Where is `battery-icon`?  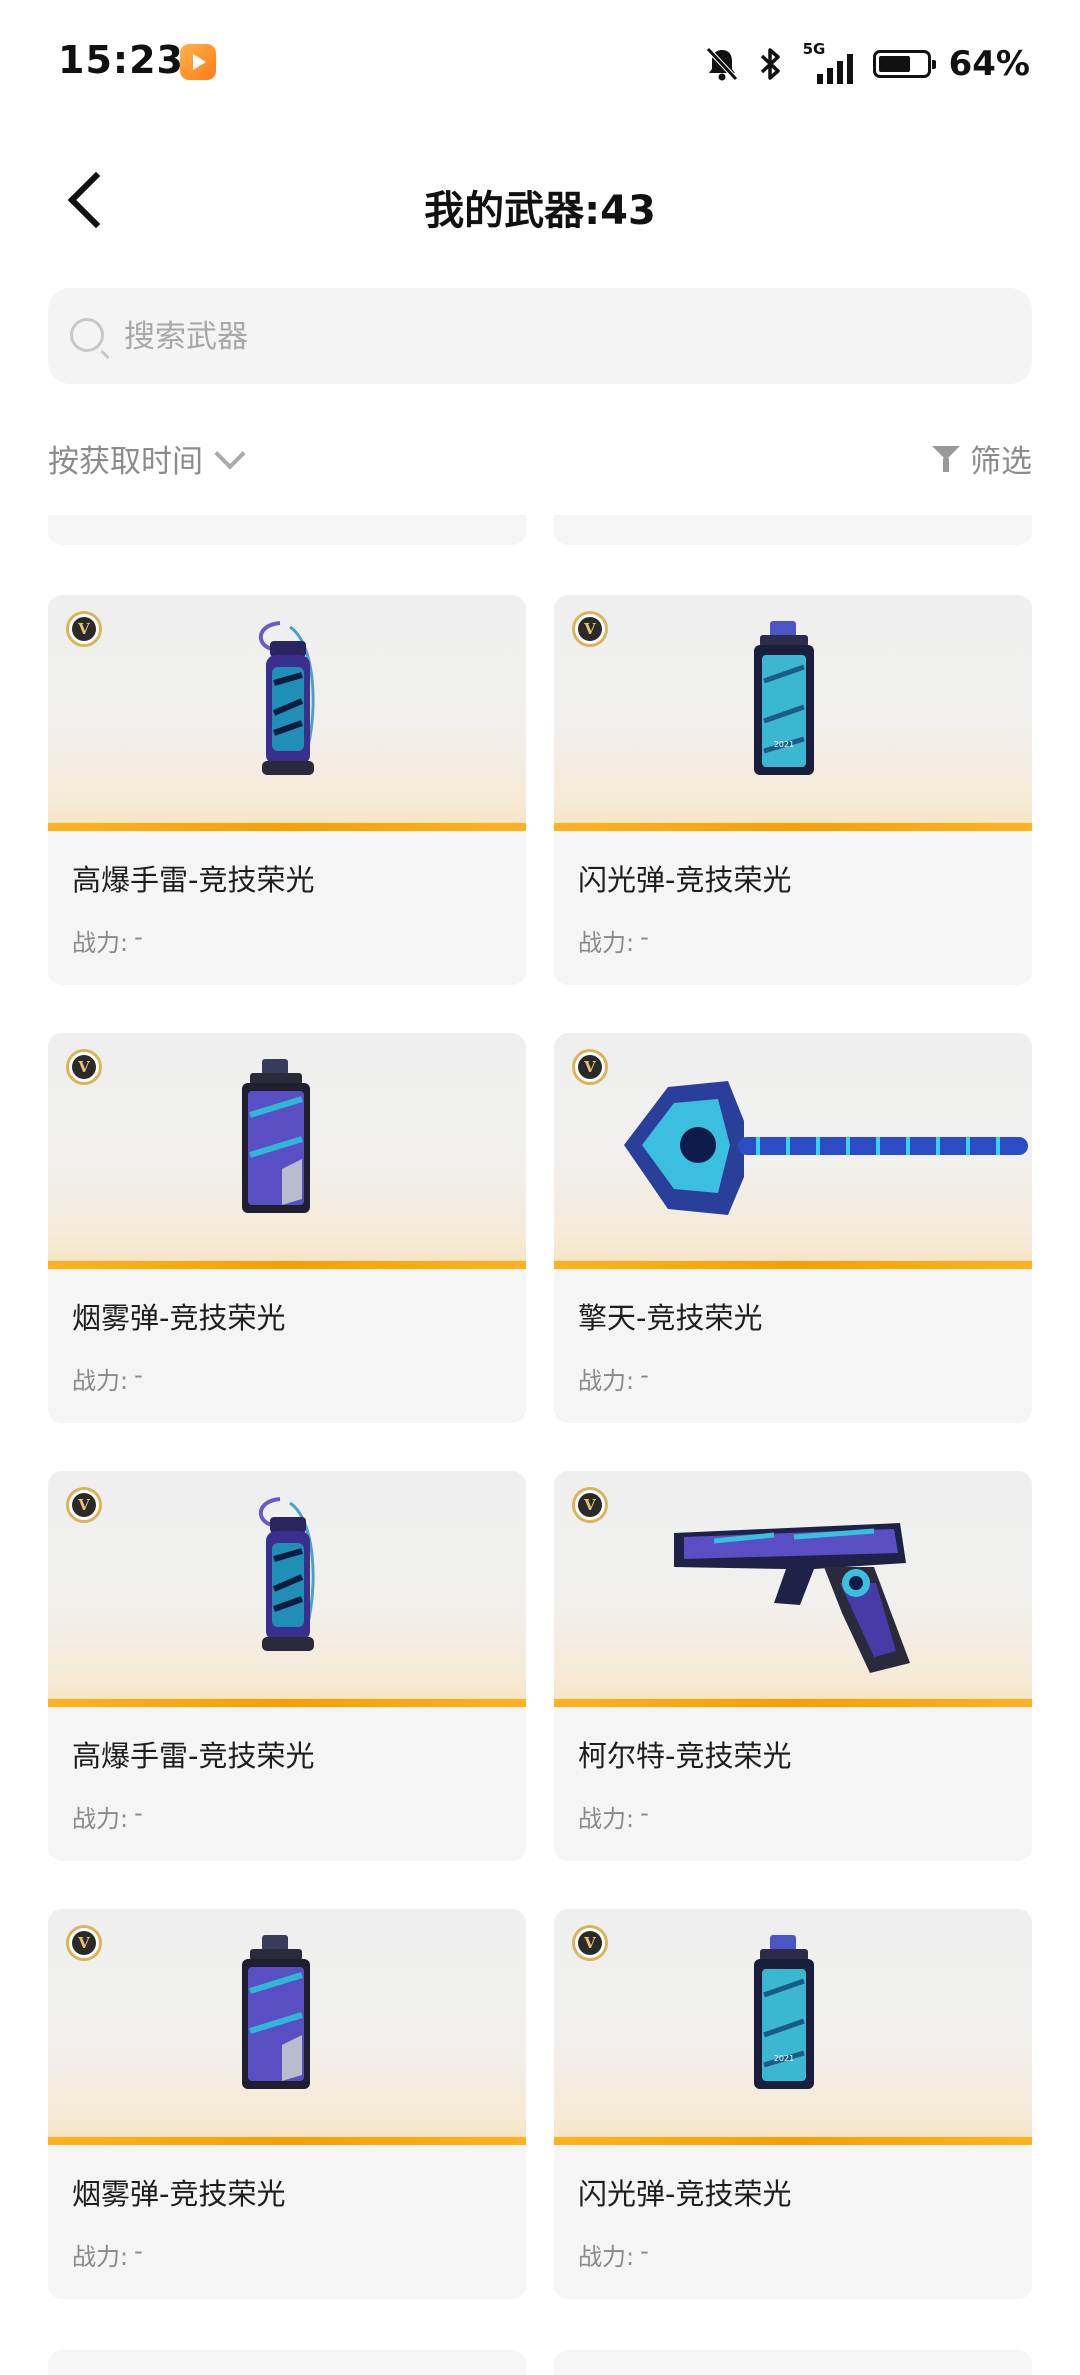 battery-icon is located at coordinates (904, 64).